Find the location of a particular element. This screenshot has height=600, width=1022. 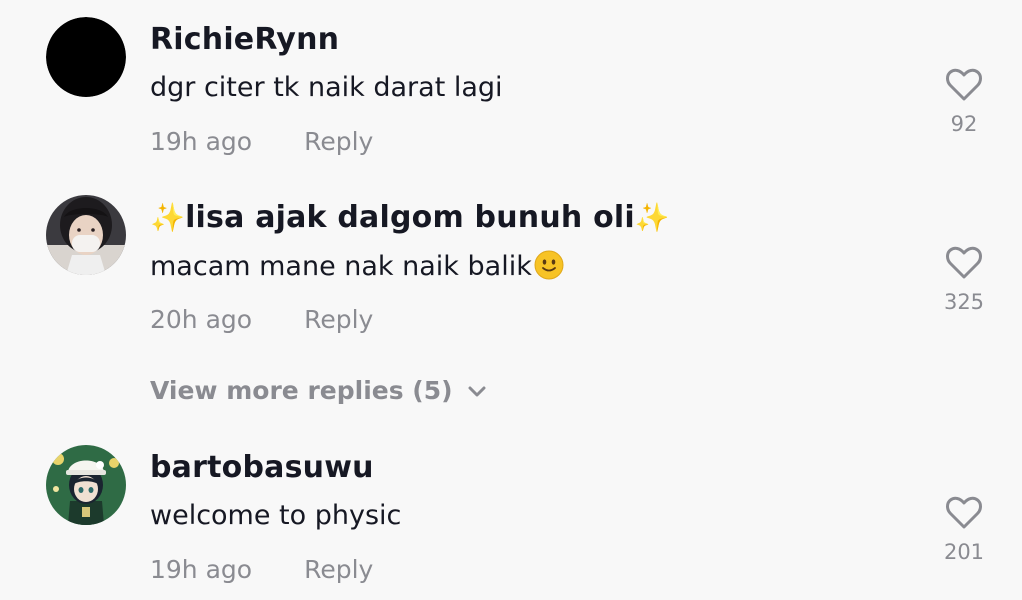

black-circle-avatar-image is located at coordinates (86, 57).